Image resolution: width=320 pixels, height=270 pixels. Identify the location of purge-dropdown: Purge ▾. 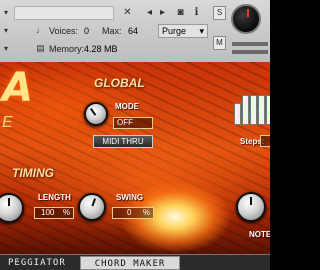
(183, 31).